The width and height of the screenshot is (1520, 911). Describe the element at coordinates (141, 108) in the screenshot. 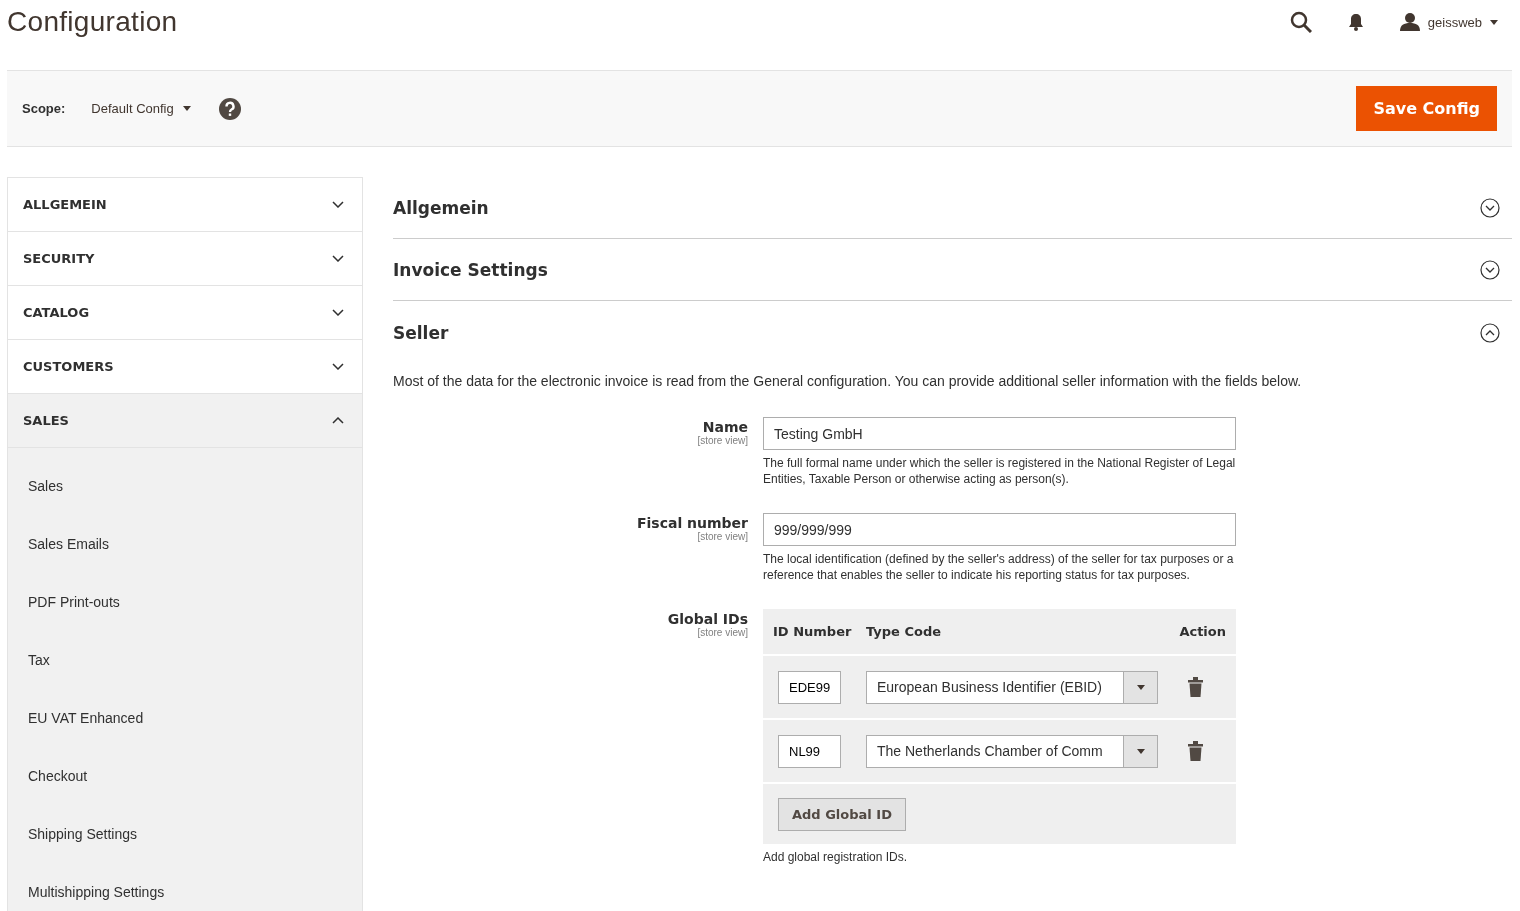

I see `scope-dropdown: Default Config` at that location.